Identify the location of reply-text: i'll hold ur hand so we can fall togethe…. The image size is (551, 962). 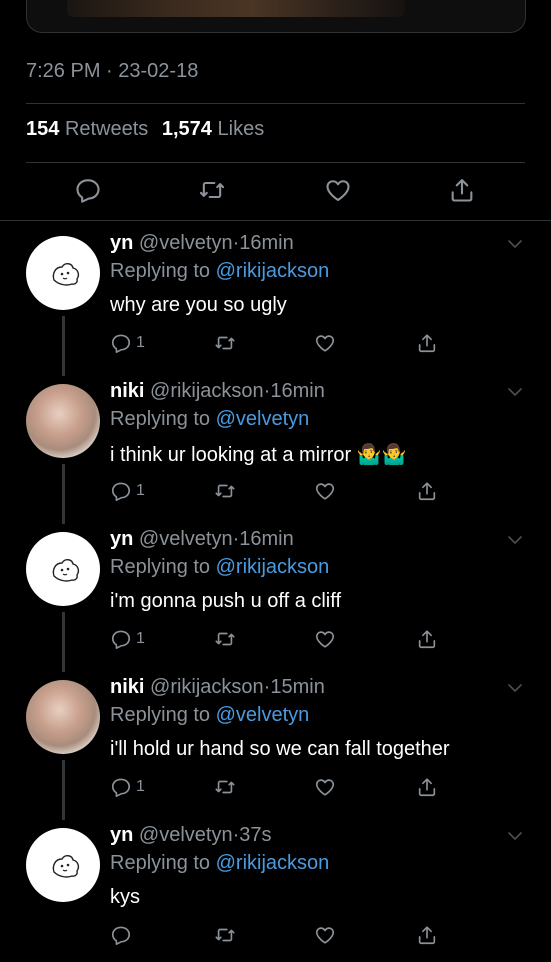
(280, 749).